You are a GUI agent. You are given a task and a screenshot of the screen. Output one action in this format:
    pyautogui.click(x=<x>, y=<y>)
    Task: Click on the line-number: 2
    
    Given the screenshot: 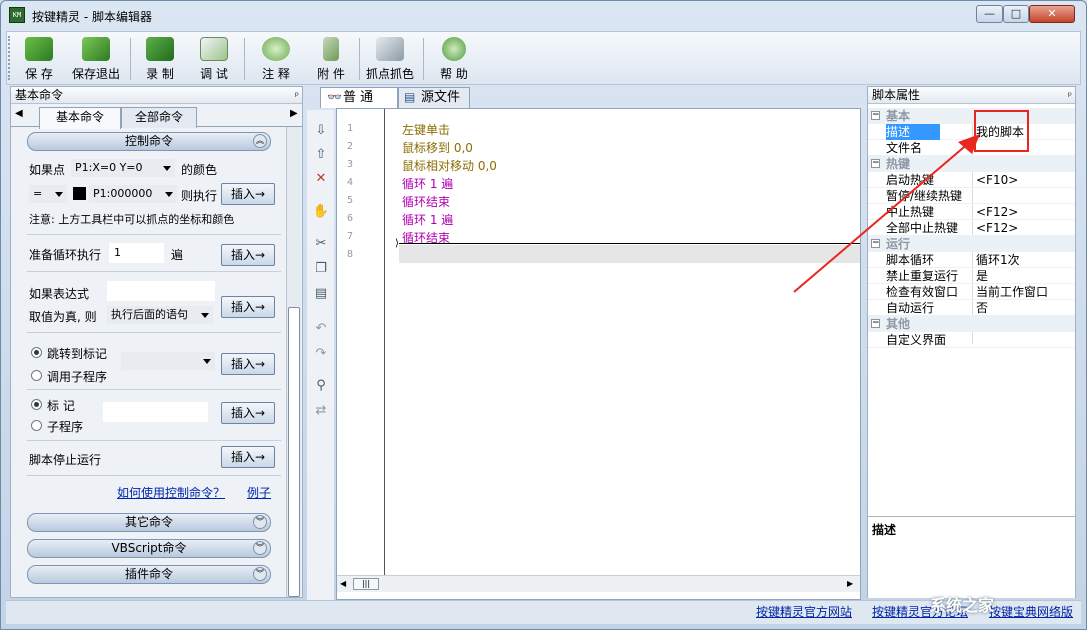 What is the action you would take?
    pyautogui.click(x=349, y=146)
    